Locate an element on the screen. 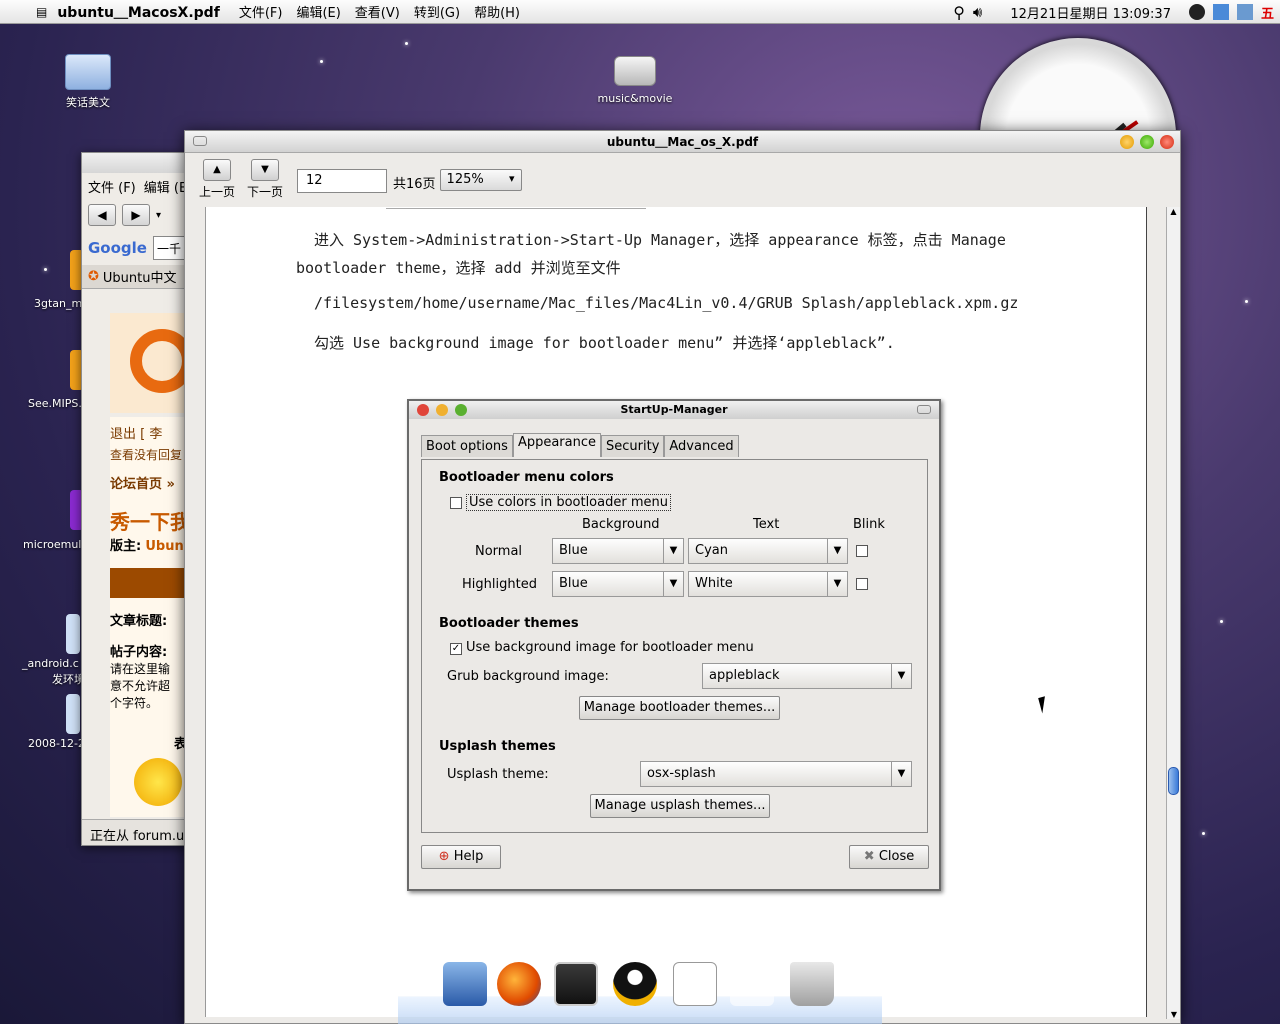 Image resolution: width=1280 pixels, height=1024 pixels. tab-advanced: Advanced is located at coordinates (701, 446).